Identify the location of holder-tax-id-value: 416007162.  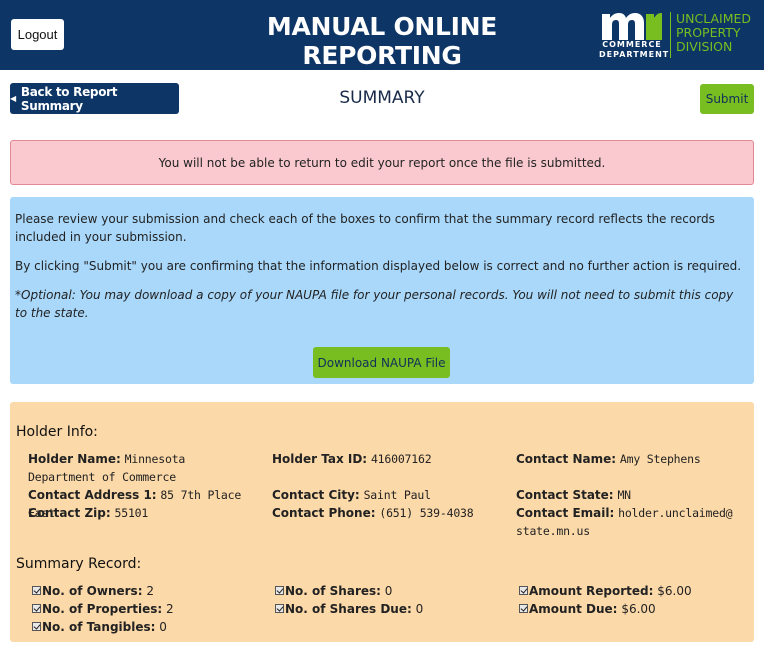
(401, 459).